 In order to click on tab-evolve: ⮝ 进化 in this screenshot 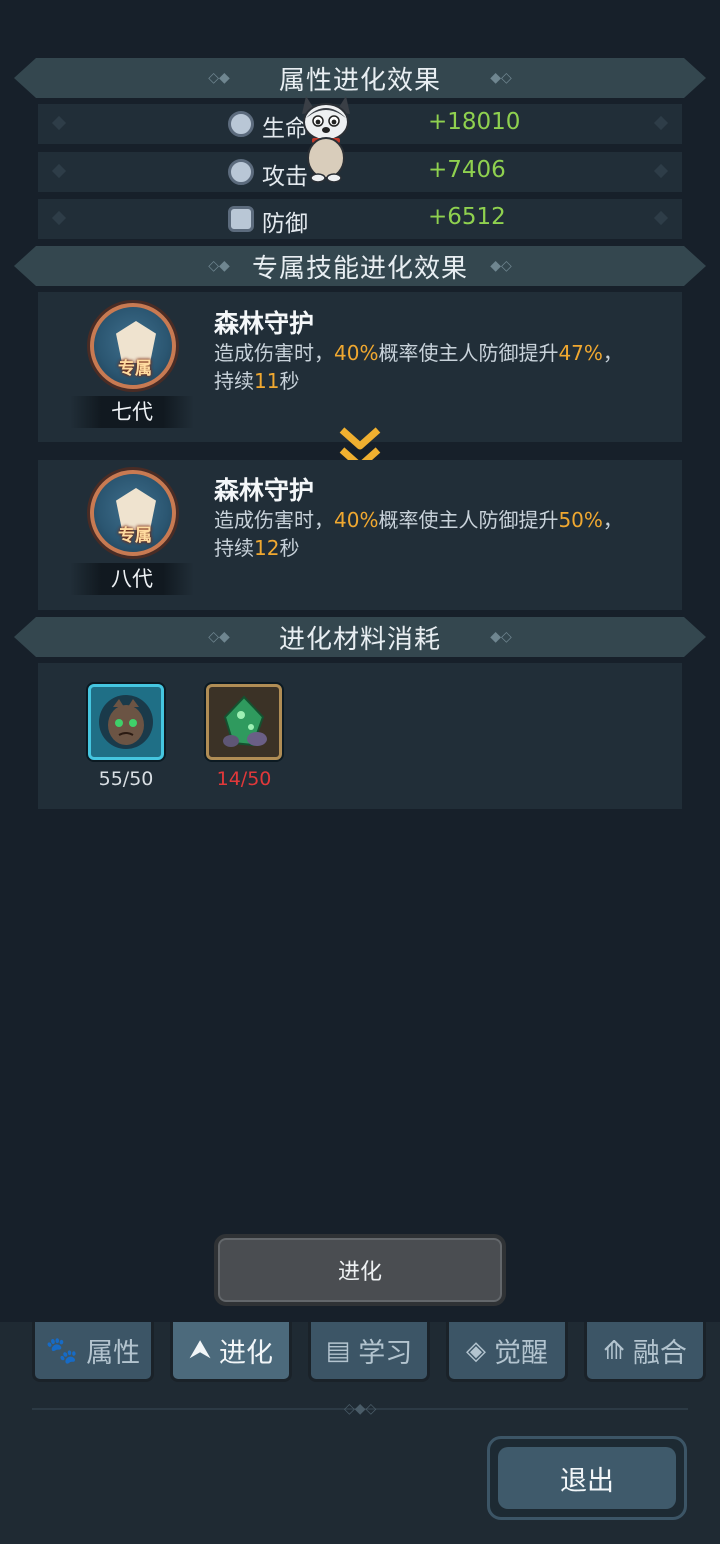, I will do `click(231, 1352)`.